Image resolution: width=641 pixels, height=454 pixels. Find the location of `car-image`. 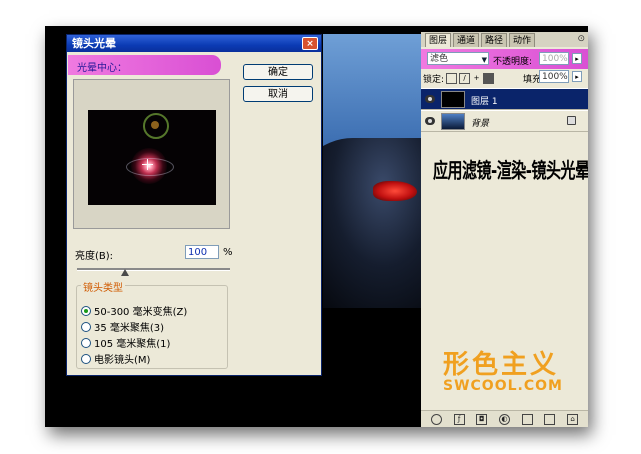

car-image is located at coordinates (372, 233).